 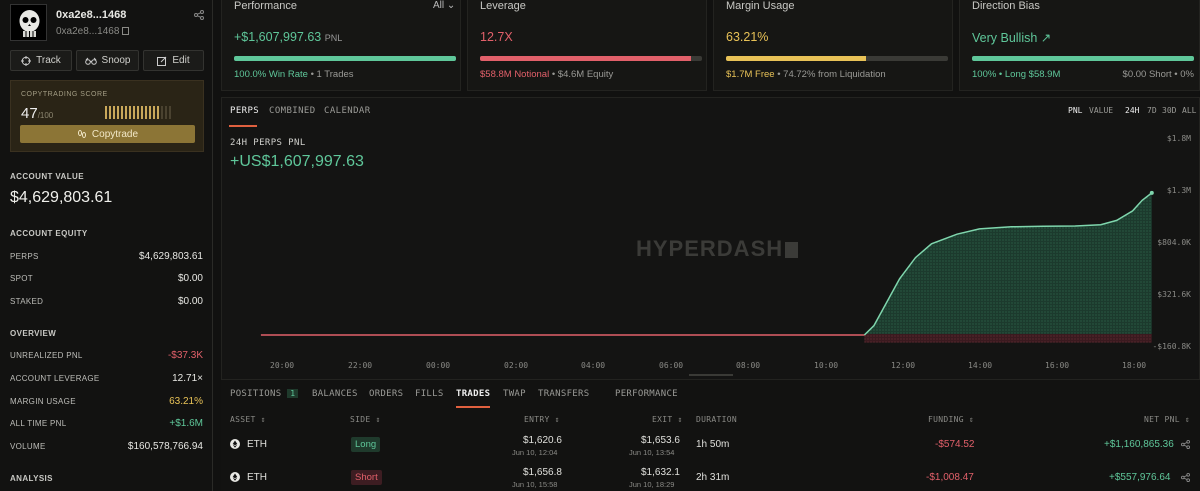 I want to click on performance-title: Performance, so click(x=265, y=6).